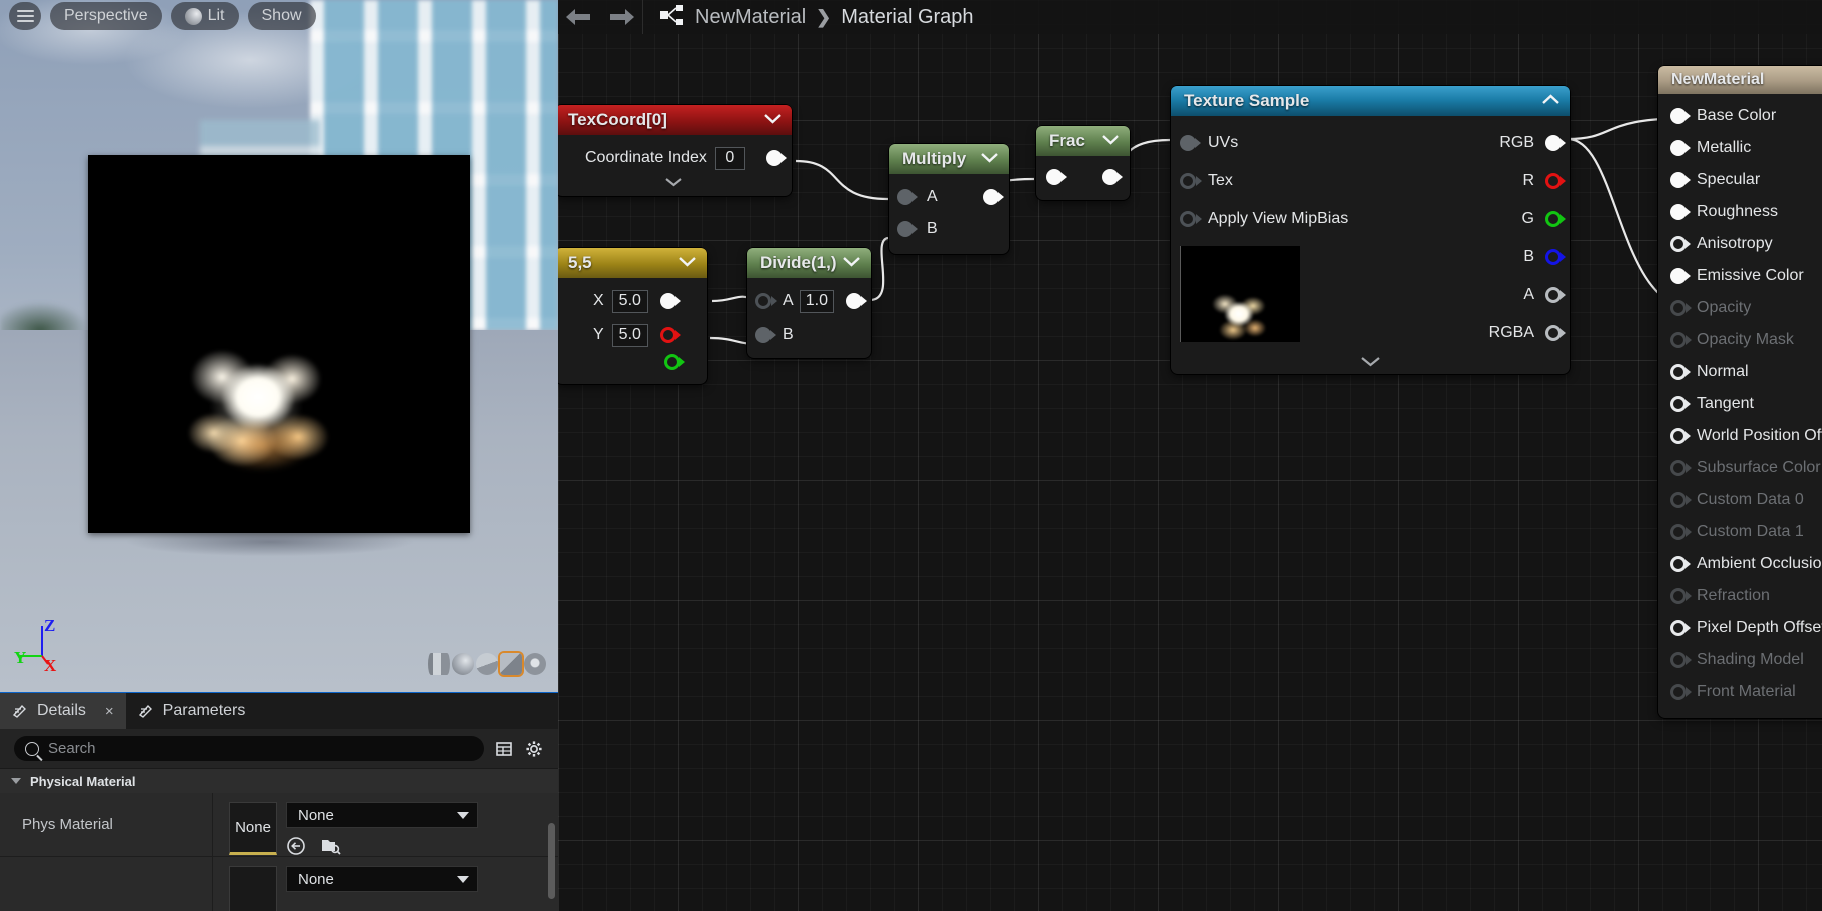 Image resolution: width=1822 pixels, height=911 pixels. Describe the element at coordinates (1553, 333) in the screenshot. I see `output-pin-rgba` at that location.